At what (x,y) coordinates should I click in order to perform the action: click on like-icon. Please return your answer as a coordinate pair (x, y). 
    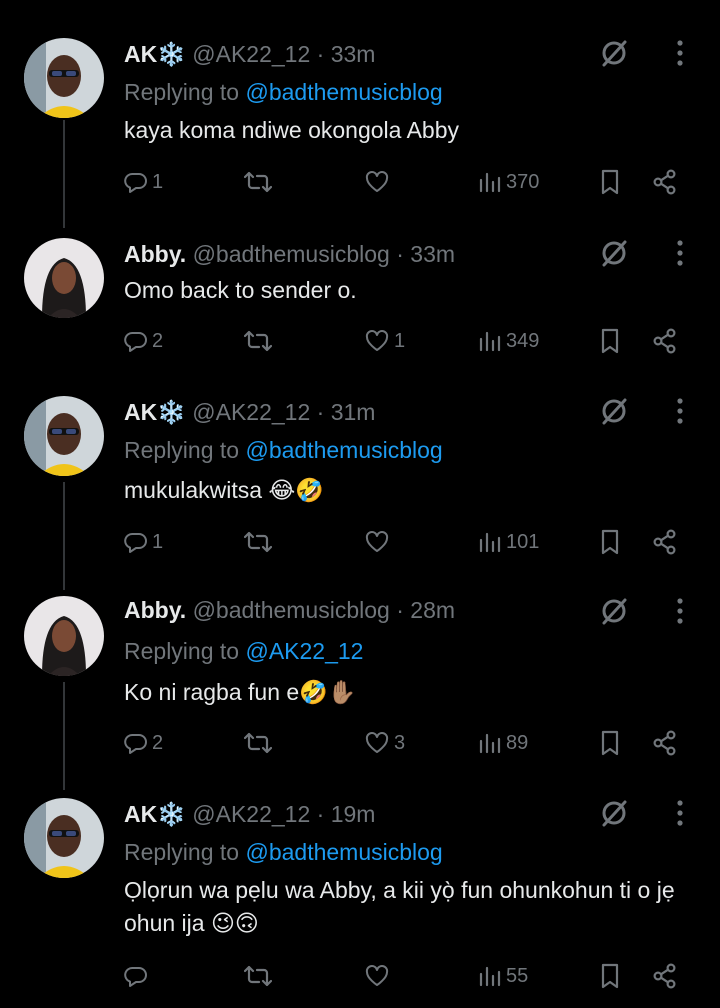
    Looking at the image, I should click on (377, 542).